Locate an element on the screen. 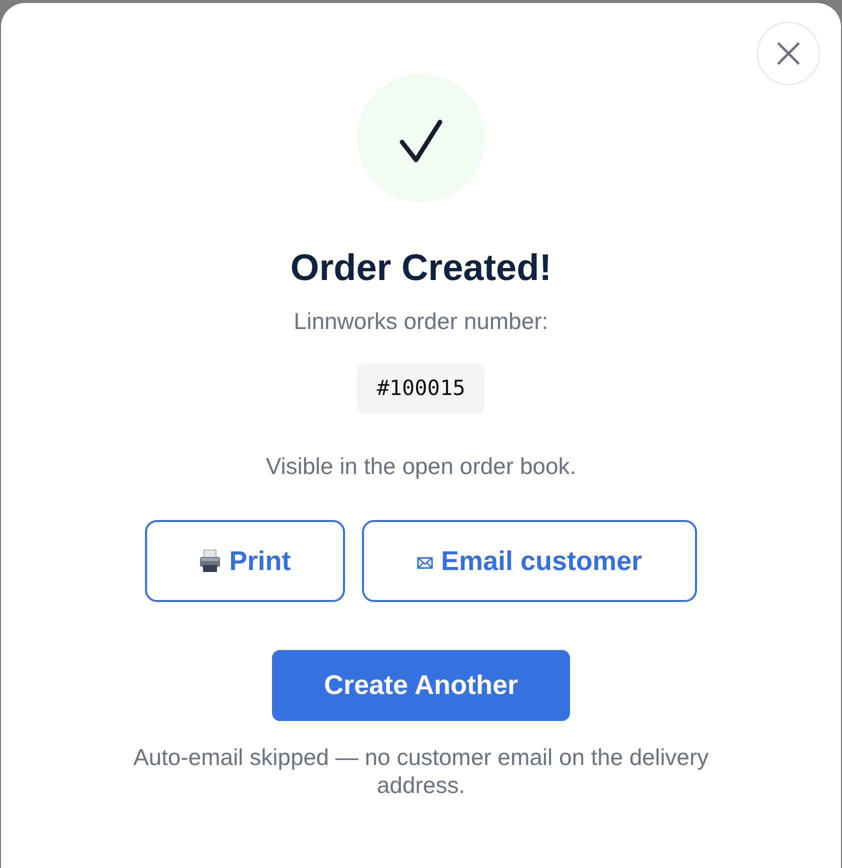 The height and width of the screenshot is (868, 842). order-number-label: Linnworks order number: is located at coordinates (421, 321).